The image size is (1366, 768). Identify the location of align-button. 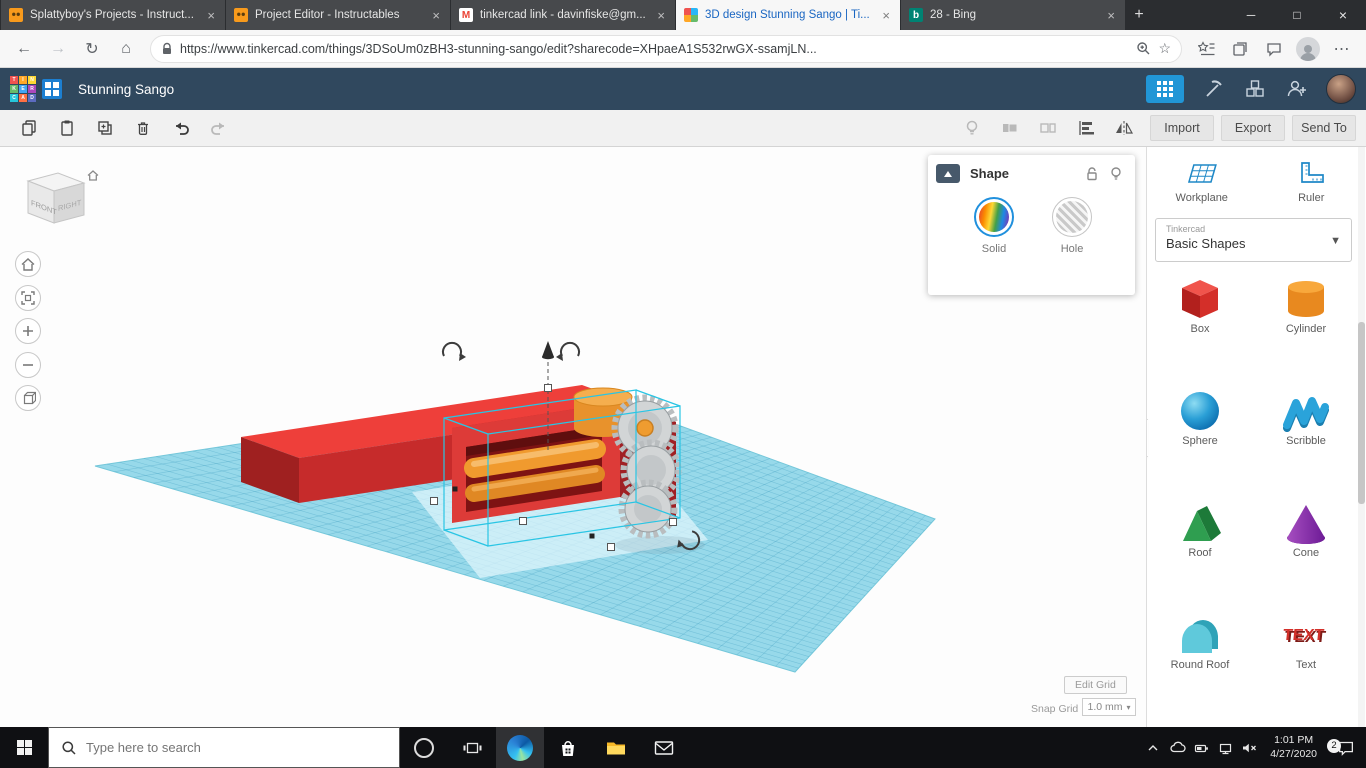
(1086, 128).